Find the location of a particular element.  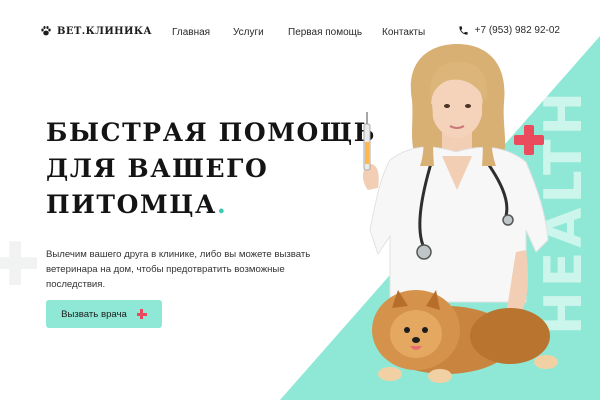

plus-icon is located at coordinates (141, 314).